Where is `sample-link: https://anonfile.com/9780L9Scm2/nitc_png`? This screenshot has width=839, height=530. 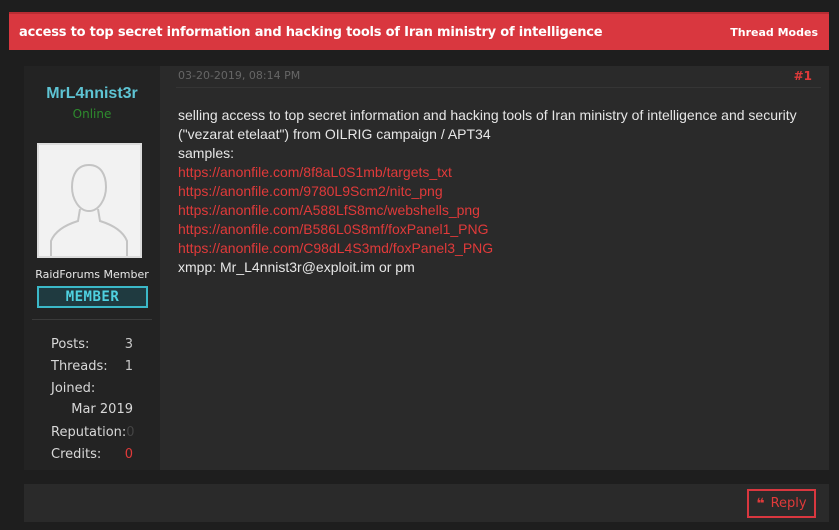 sample-link: https://anonfile.com/9780L9Scm2/nitc_png is located at coordinates (493, 191).